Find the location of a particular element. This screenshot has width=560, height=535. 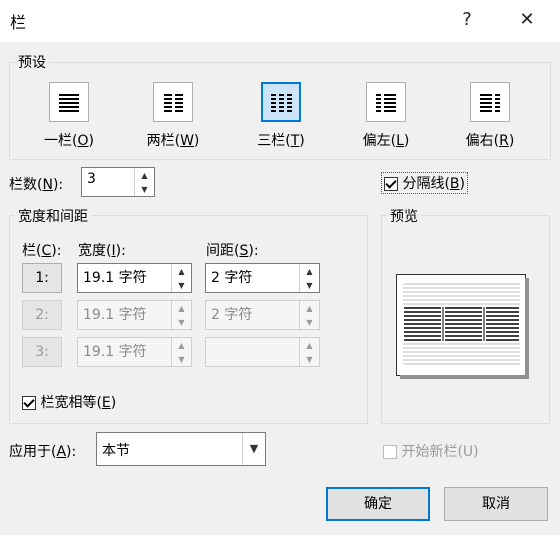

width-spinner-1: ▲ ▼ is located at coordinates (181, 278).